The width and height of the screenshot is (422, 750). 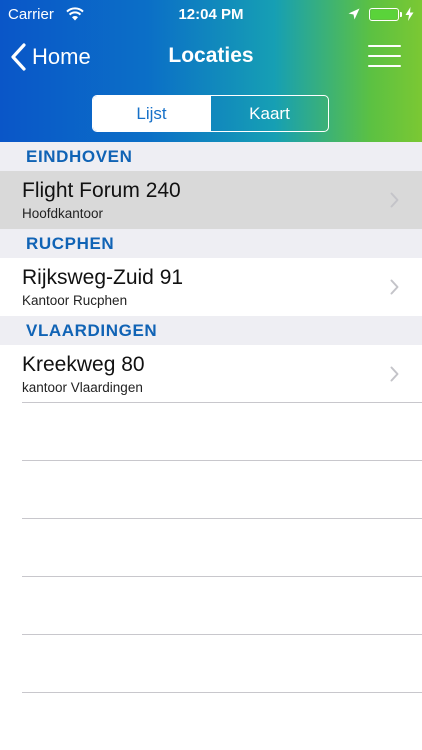 What do you see at coordinates (83, 364) in the screenshot?
I see `location-title: Kreekweg 80` at bounding box center [83, 364].